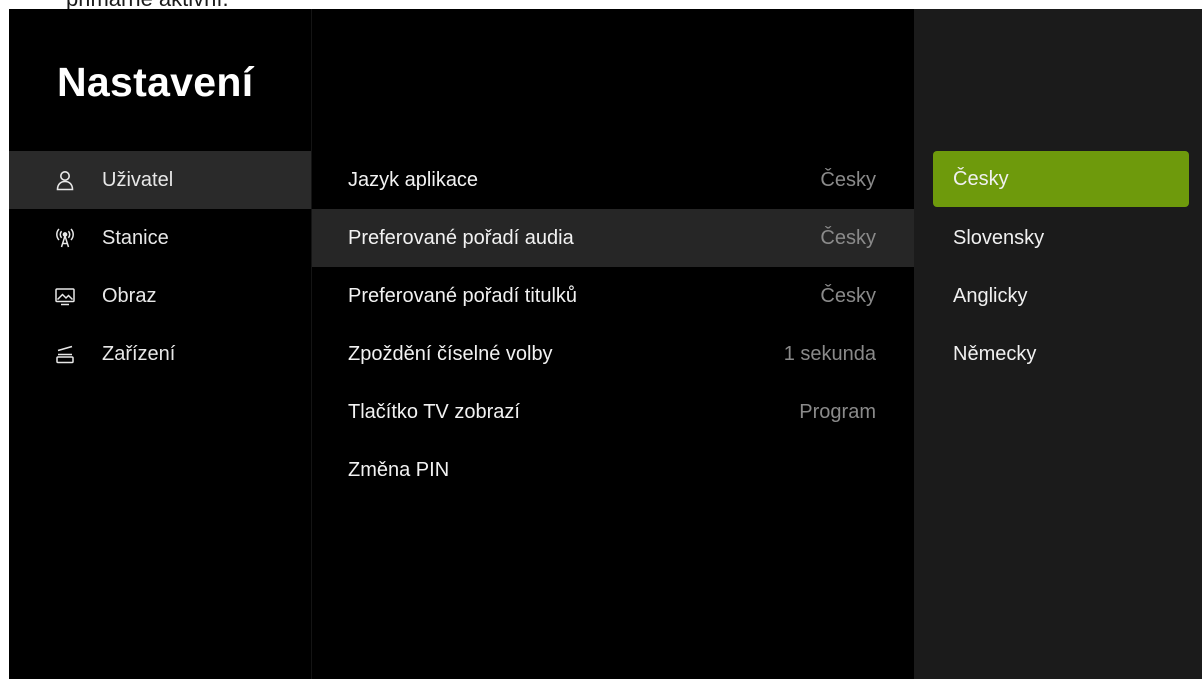 The height and width of the screenshot is (679, 1202). What do you see at coordinates (837, 411) in the screenshot?
I see `setting-value: Program` at bounding box center [837, 411].